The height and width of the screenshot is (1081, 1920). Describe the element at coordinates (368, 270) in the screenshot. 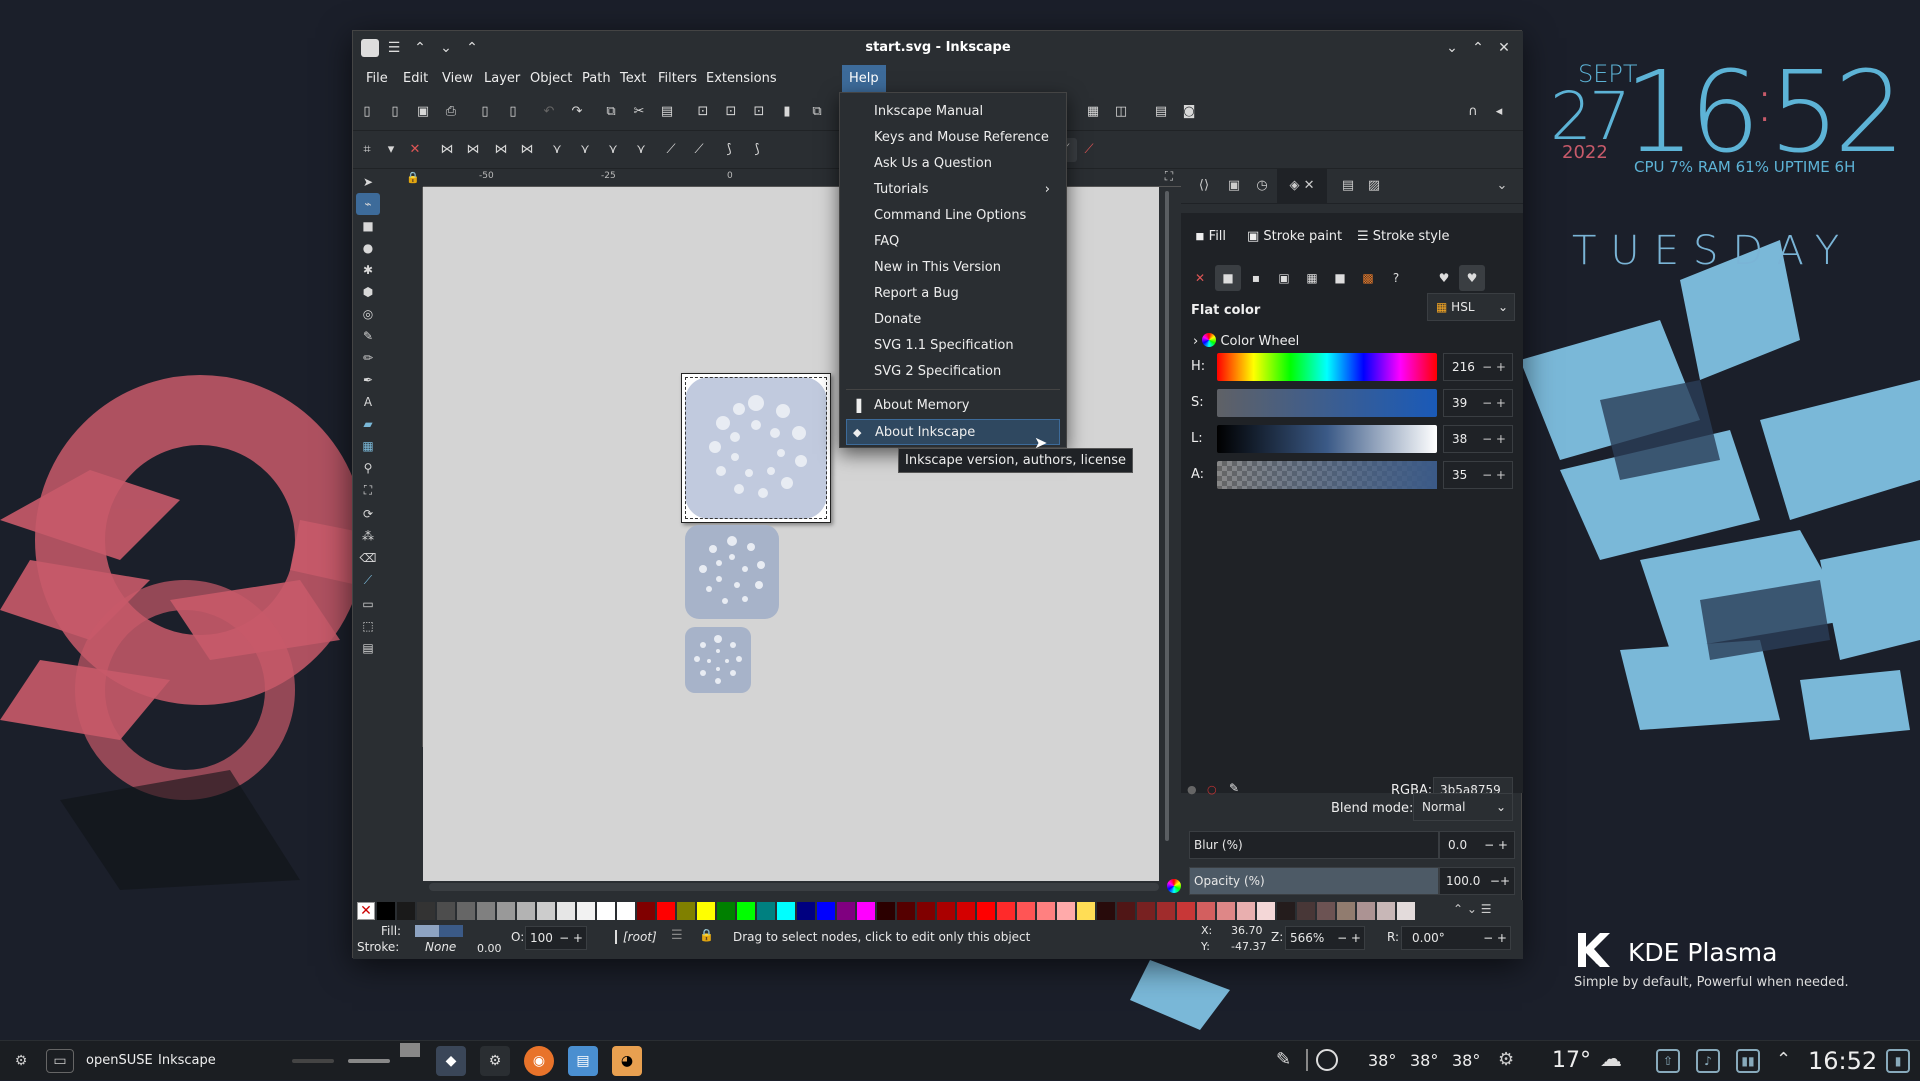

I see `star-tool-icon: ✱` at that location.